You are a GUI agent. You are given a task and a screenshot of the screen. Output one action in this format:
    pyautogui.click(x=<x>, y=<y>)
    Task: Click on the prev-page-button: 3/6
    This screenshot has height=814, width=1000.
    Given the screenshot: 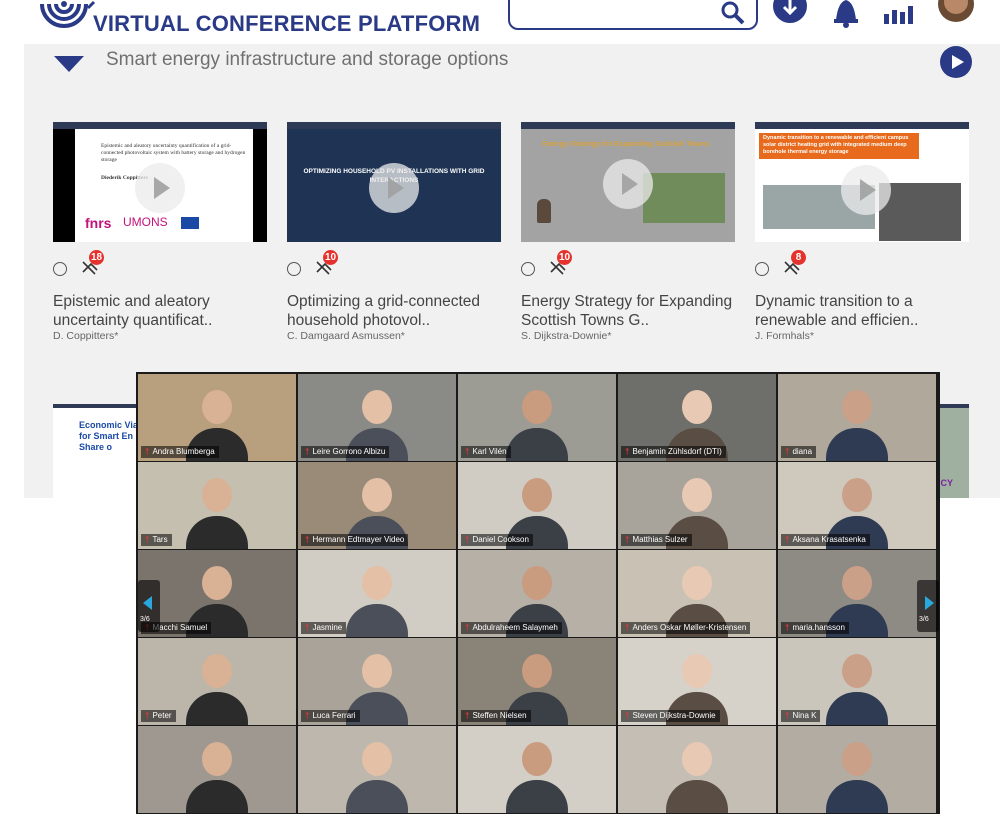 What is the action you would take?
    pyautogui.click(x=149, y=606)
    